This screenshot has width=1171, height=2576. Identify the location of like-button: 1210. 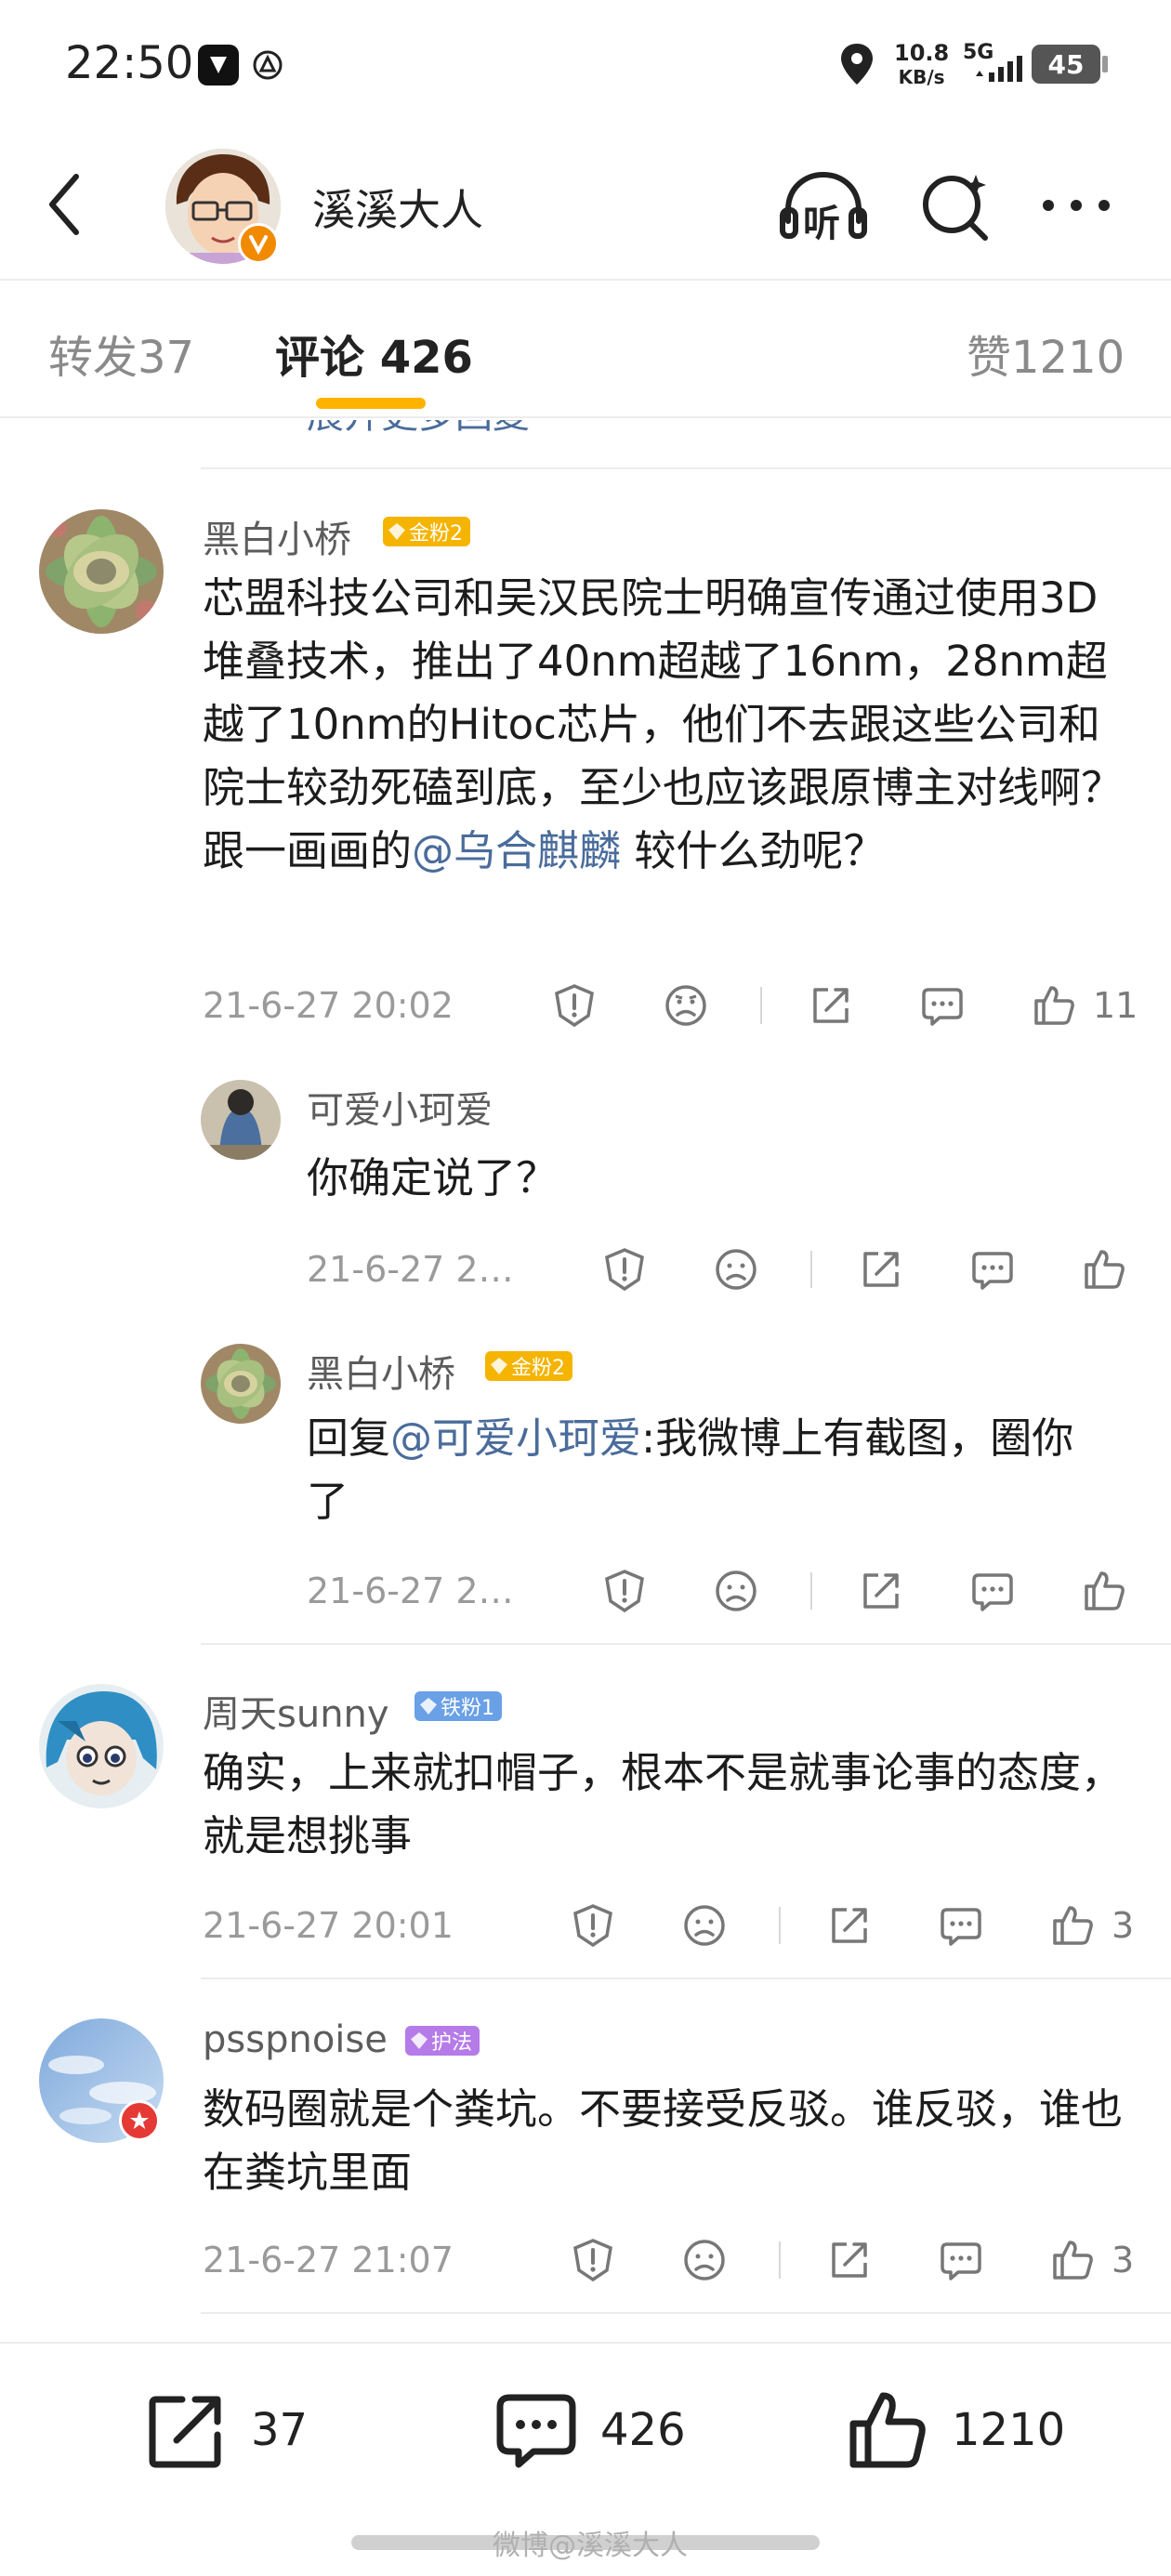
(956, 2430).